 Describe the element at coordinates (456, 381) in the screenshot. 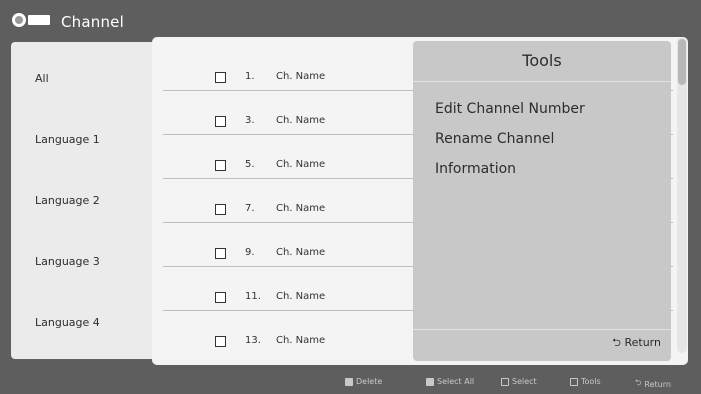

I see `footer-select-all-label: Select All` at that location.